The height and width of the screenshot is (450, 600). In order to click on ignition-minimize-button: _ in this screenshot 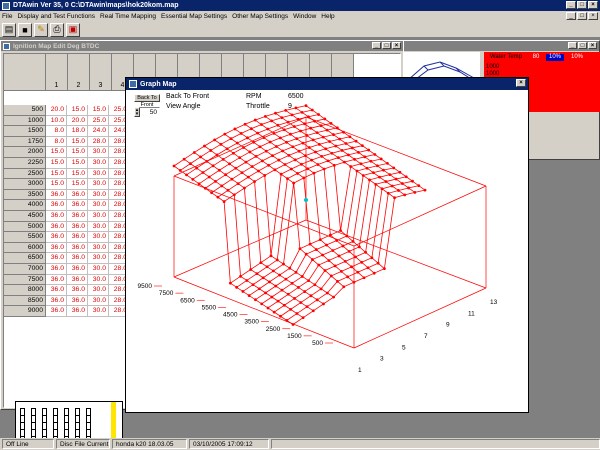, I will do `click(376, 45)`.